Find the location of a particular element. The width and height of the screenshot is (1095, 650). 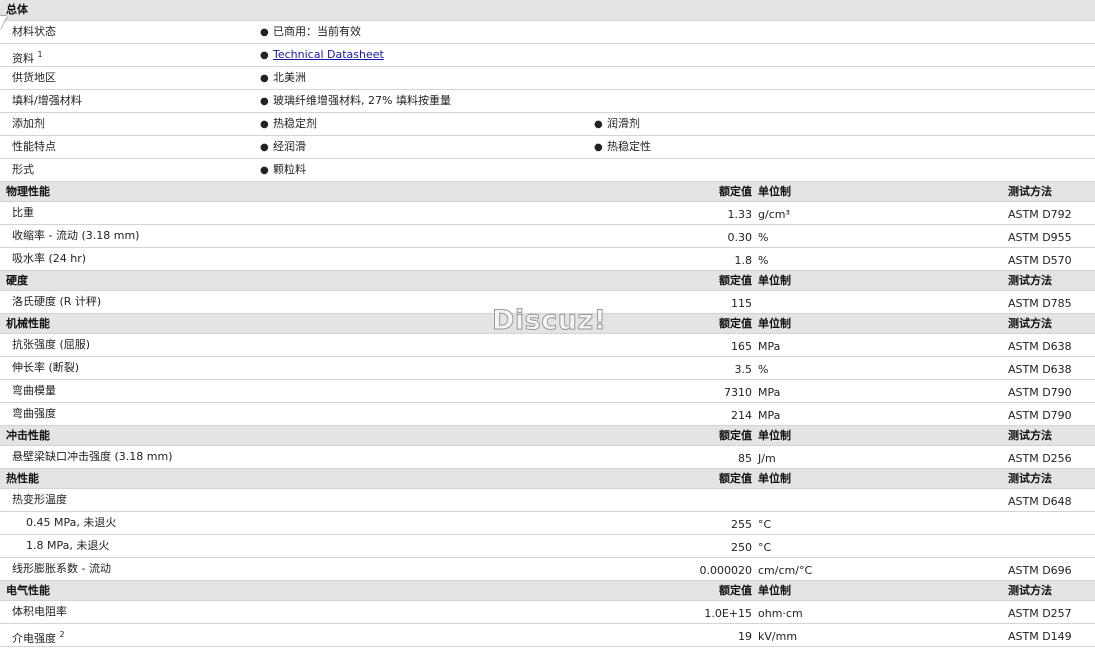

property-label-text: 吸水率 (24 hr) is located at coordinates (49, 258).